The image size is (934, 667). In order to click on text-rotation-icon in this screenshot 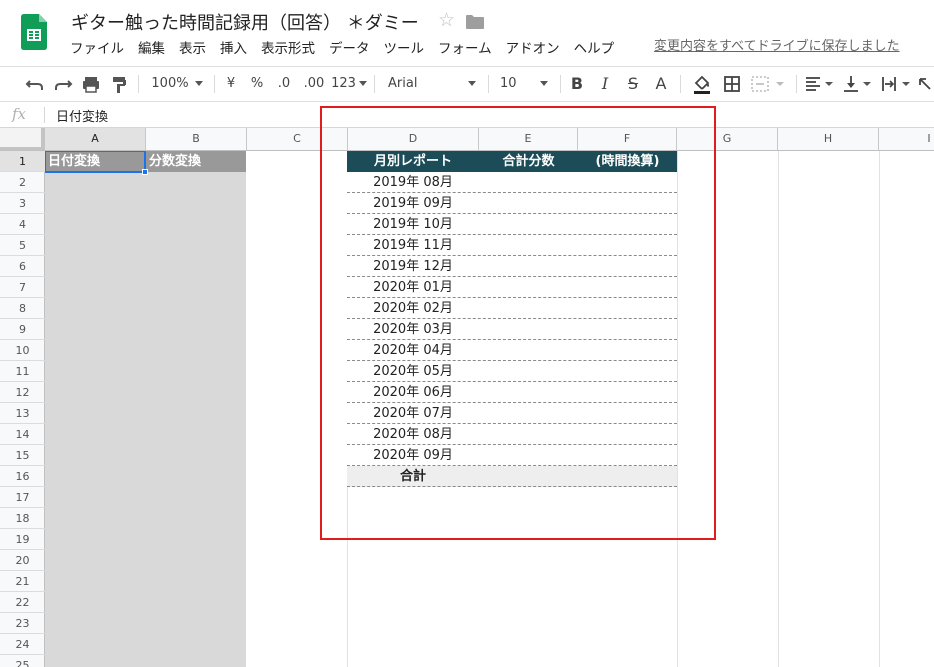, I will do `click(925, 84)`.